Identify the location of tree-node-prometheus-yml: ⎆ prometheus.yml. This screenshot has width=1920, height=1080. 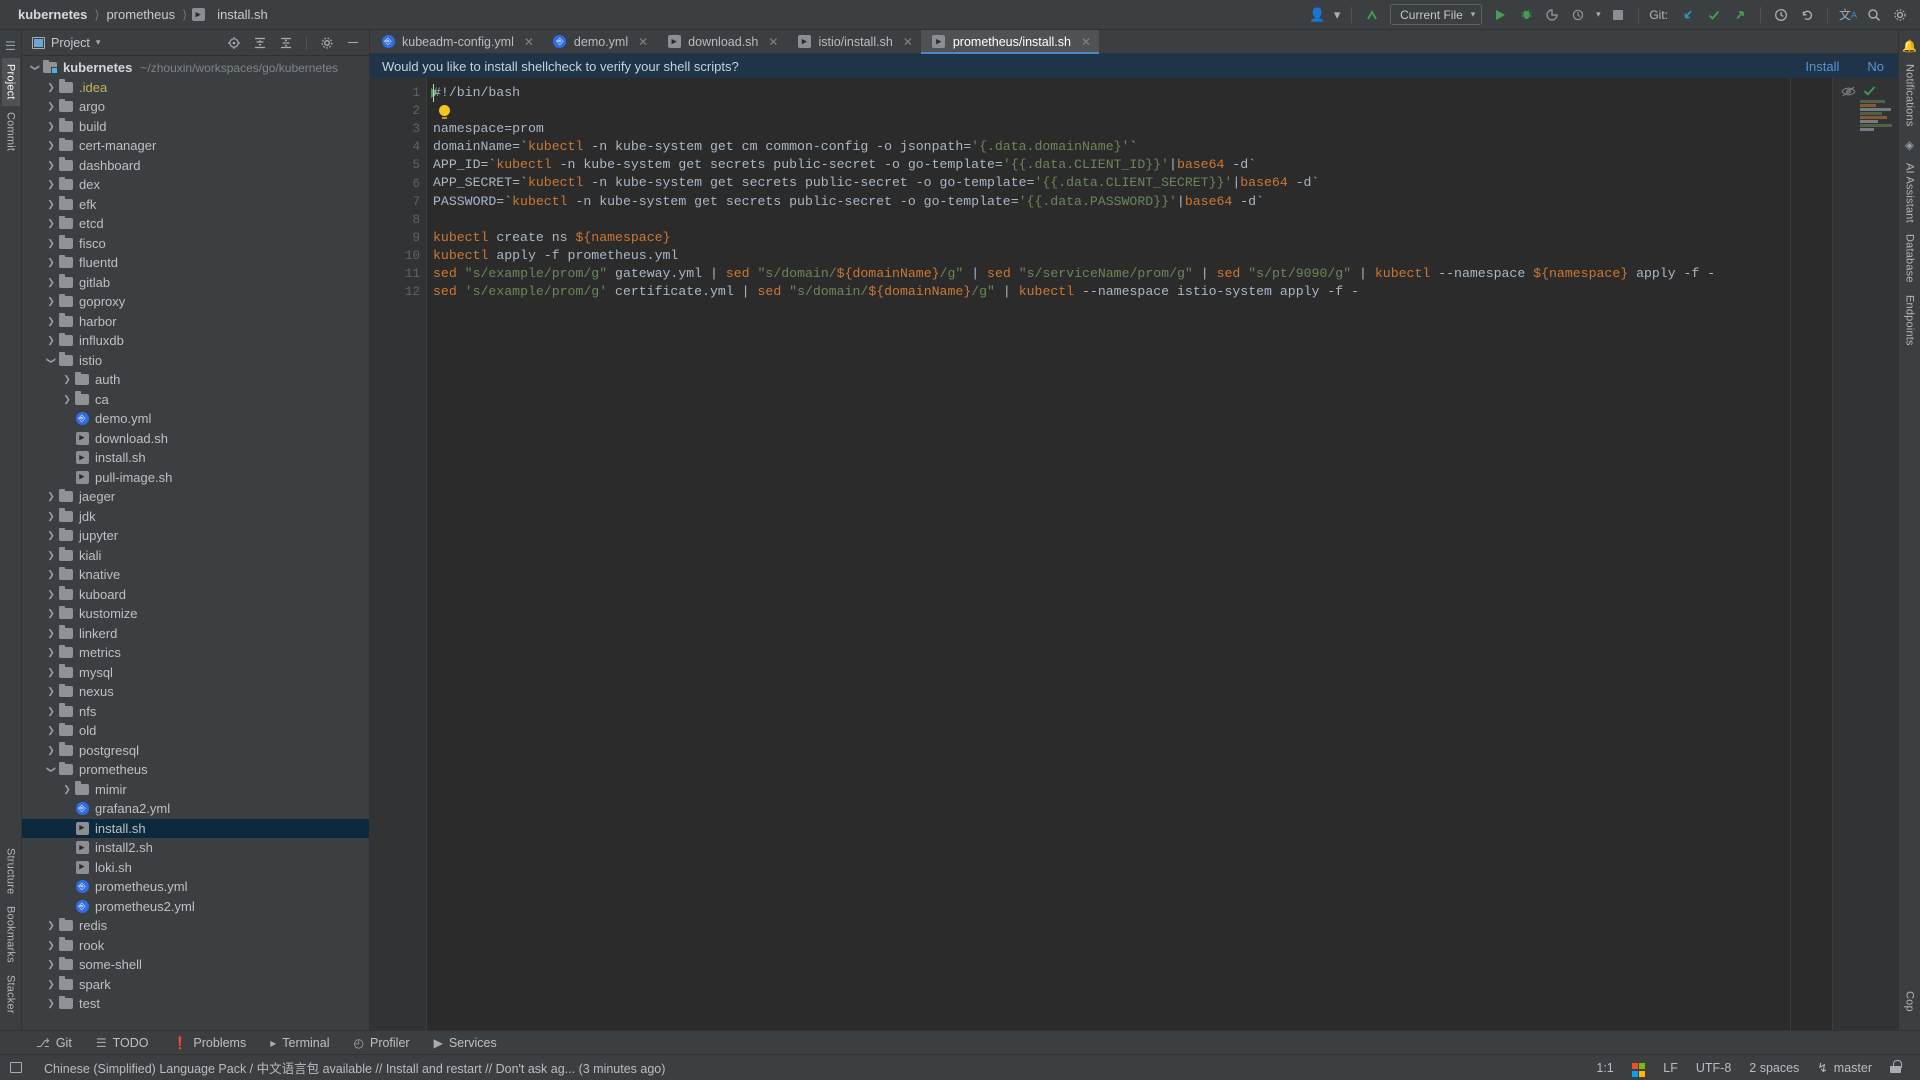
(195, 887).